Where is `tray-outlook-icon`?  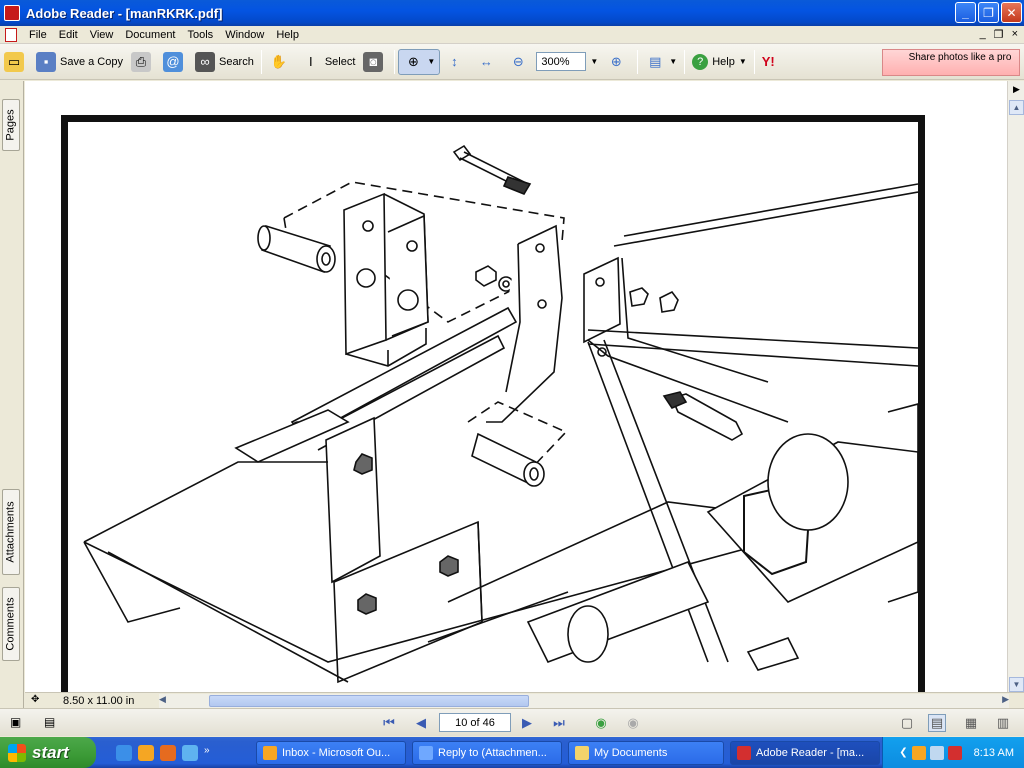
tray-outlook-icon is located at coordinates (918, 752).